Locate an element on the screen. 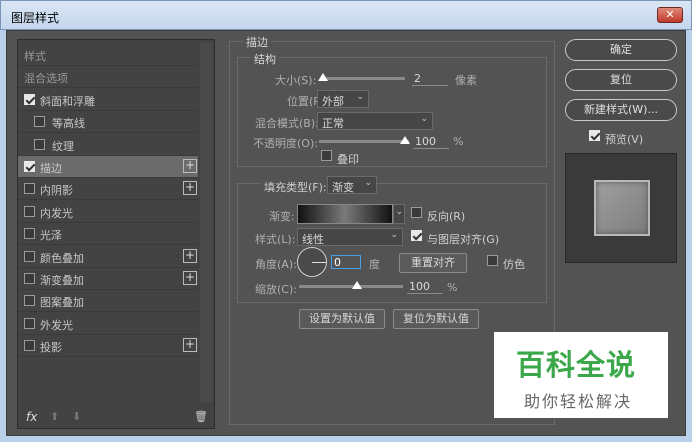  sidebar-item-label: 图案叠加 is located at coordinates (62, 303).